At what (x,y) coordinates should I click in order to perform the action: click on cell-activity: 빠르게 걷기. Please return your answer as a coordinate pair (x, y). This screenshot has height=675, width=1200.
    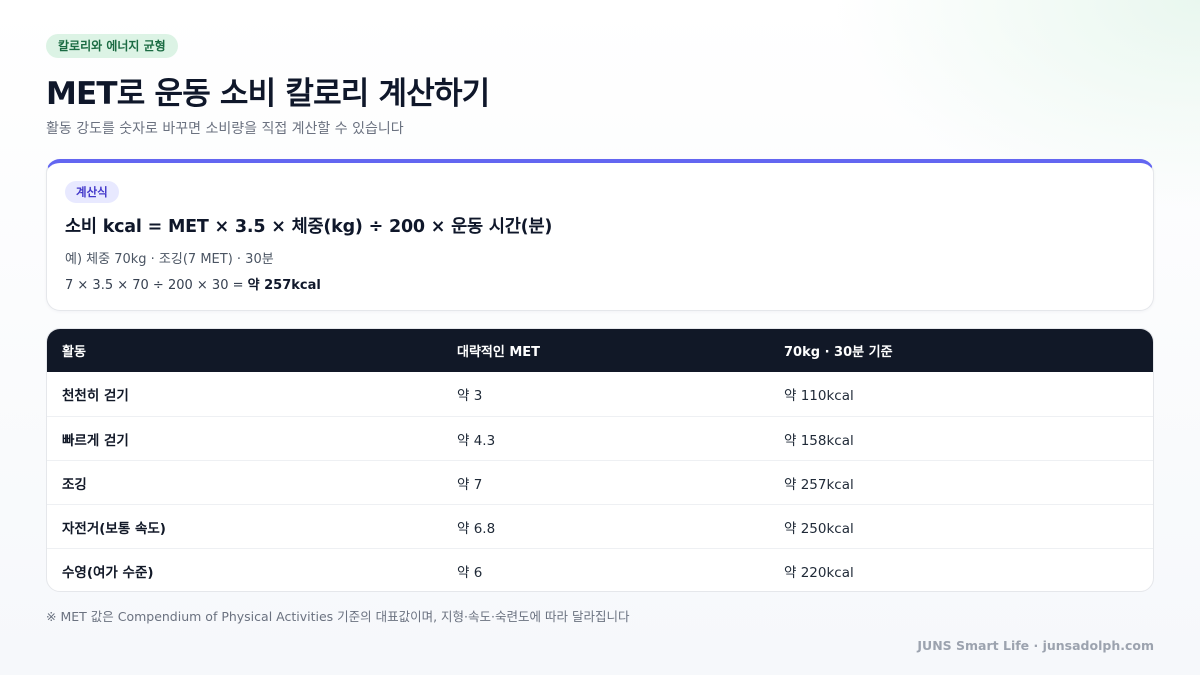
    Looking at the image, I should click on (95, 440).